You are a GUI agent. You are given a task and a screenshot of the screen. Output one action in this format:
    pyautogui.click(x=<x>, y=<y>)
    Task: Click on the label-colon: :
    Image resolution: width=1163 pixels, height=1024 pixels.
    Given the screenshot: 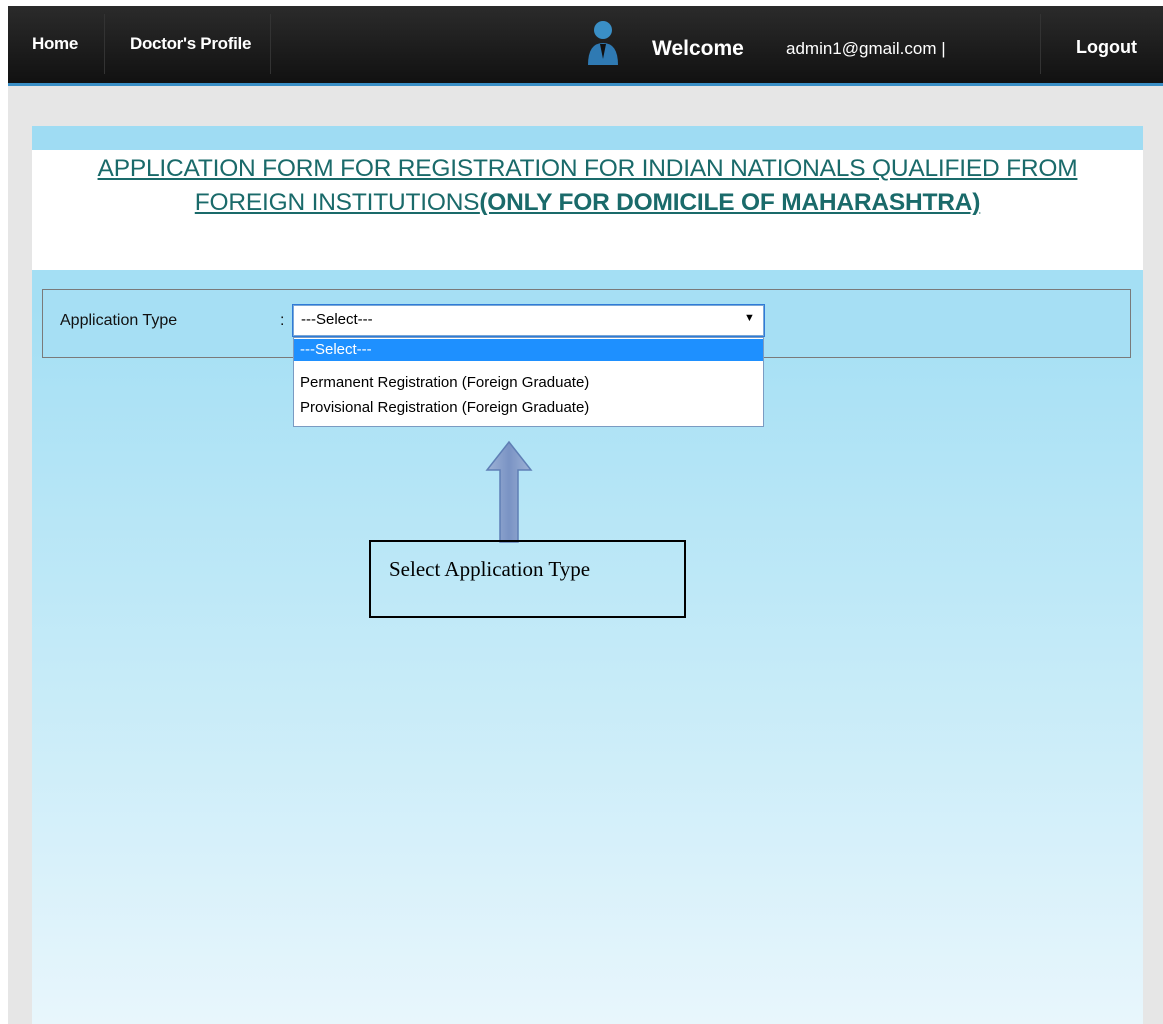 What is the action you would take?
    pyautogui.click(x=282, y=320)
    